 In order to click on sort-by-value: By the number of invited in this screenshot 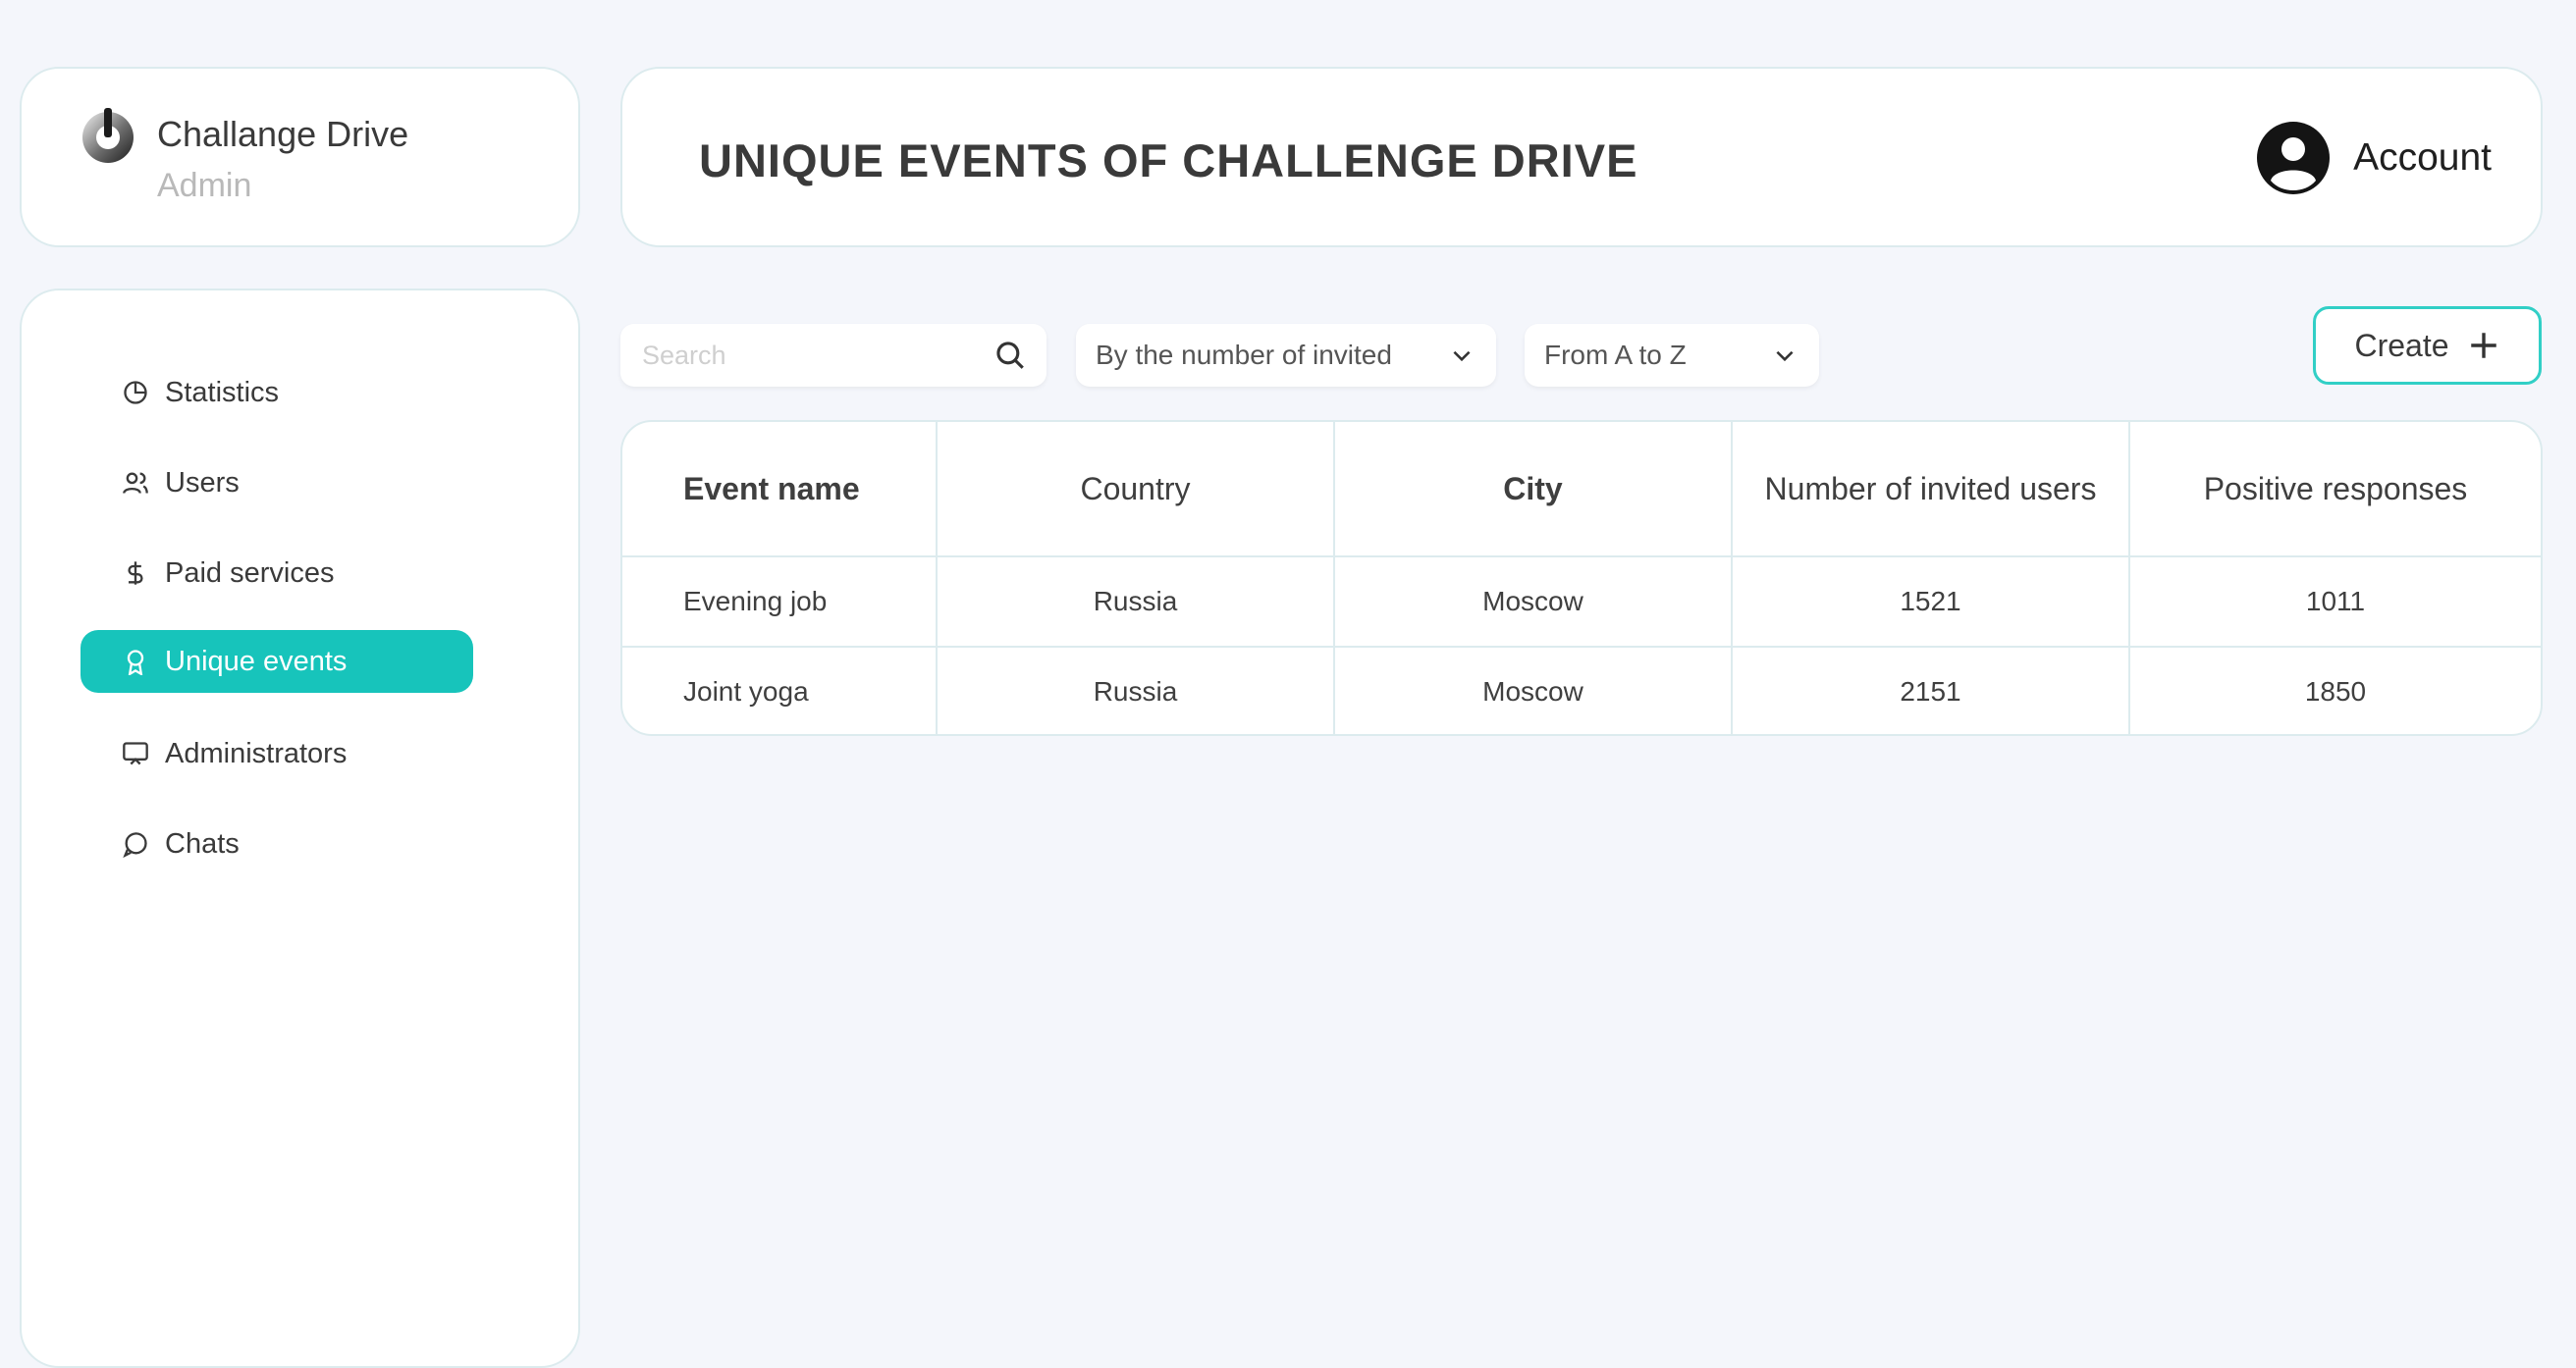, I will do `click(1244, 355)`.